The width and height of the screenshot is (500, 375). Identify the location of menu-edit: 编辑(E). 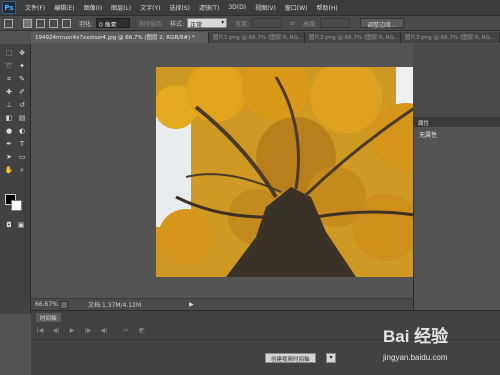
(64, 7).